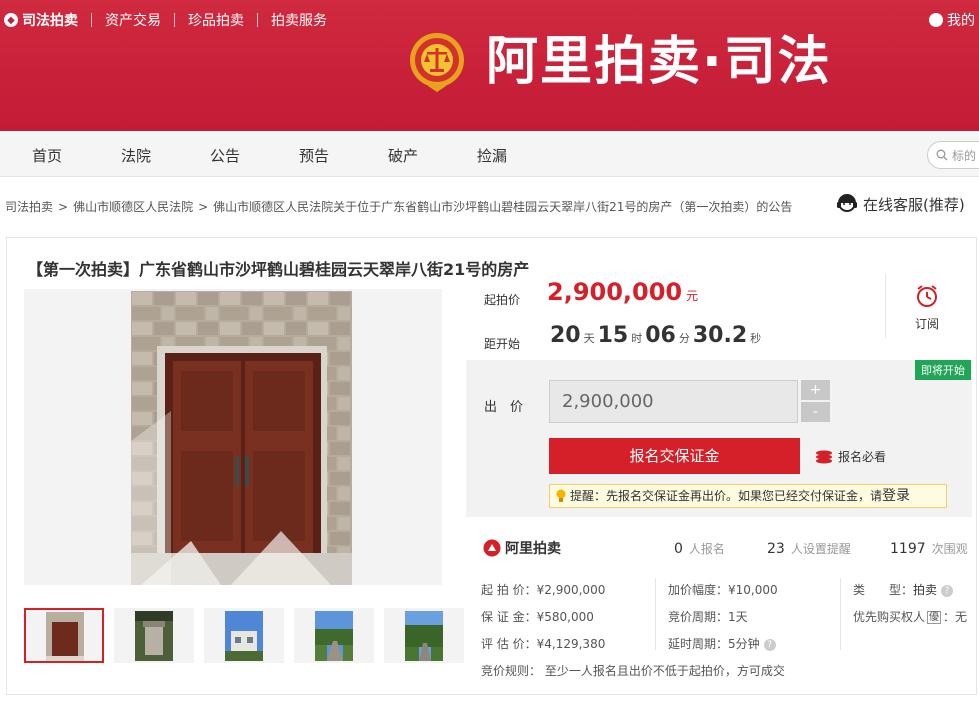  What do you see at coordinates (678, 549) in the screenshot?
I see `signup-count-value: 0` at bounding box center [678, 549].